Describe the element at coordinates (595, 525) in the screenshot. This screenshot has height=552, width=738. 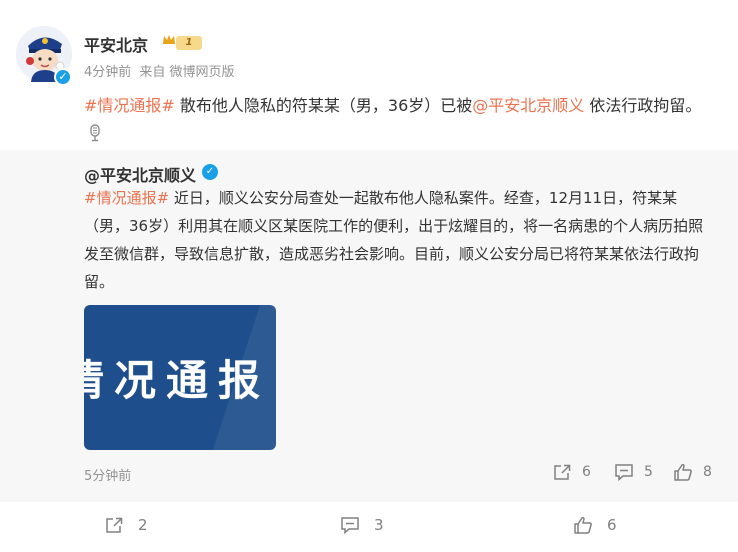
I see `like-button: 6` at that location.